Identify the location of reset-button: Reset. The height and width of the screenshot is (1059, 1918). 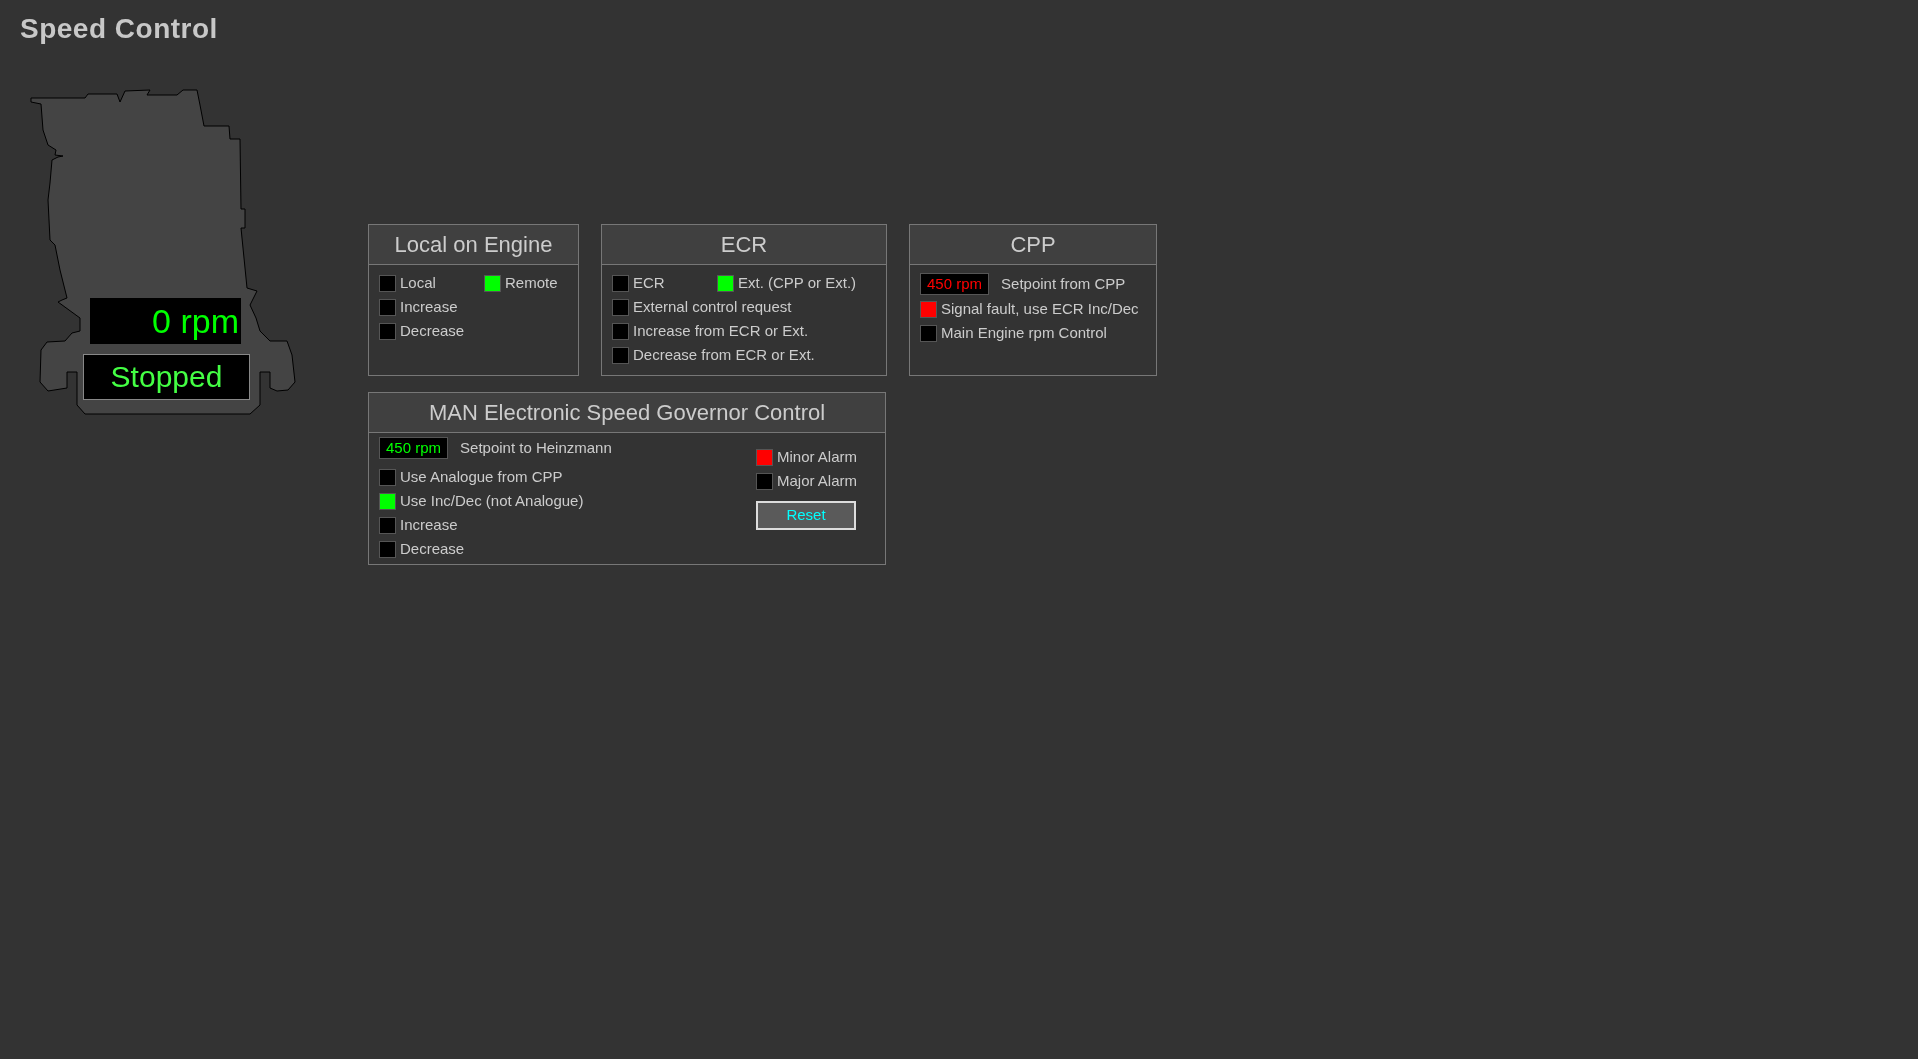
(805, 515).